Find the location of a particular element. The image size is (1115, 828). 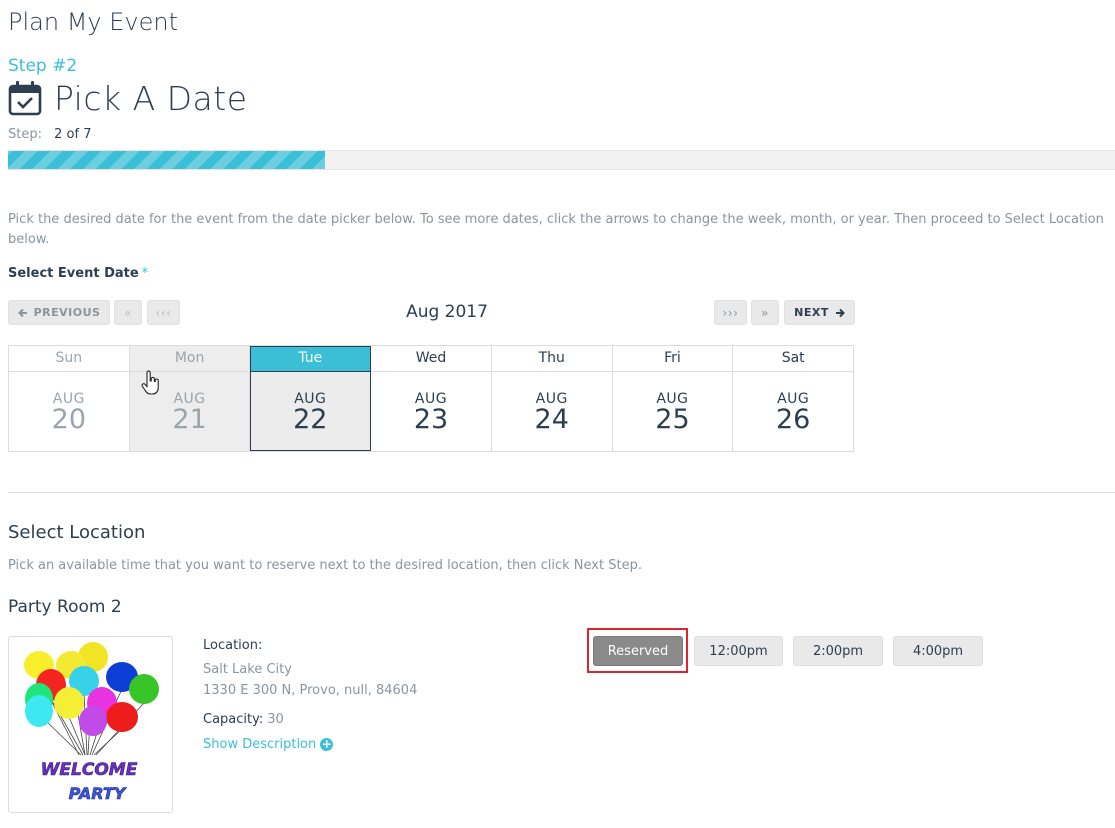

triple-chevron-left-icon: ‹‹‹ is located at coordinates (163, 312).